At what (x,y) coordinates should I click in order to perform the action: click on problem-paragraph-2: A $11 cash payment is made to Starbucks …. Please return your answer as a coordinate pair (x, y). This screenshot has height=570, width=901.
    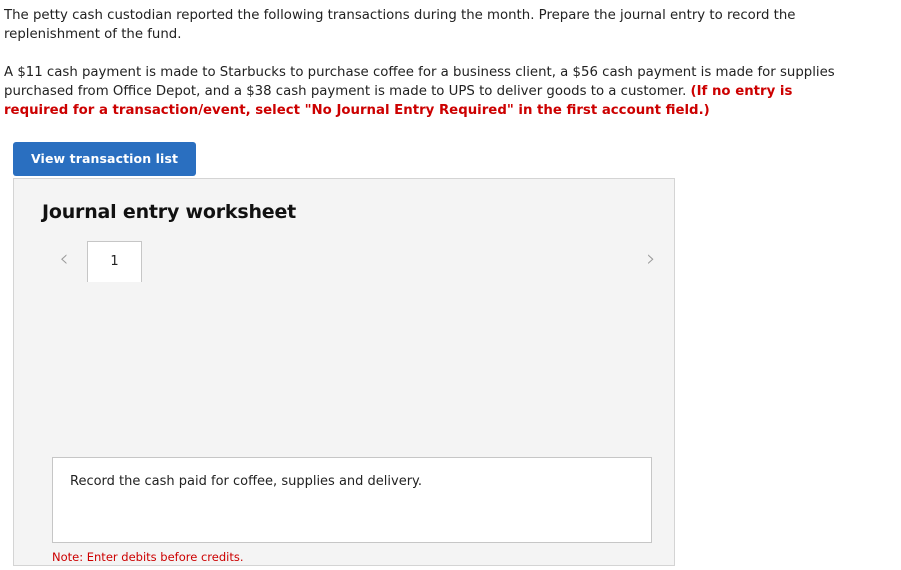
    Looking at the image, I should click on (422, 91).